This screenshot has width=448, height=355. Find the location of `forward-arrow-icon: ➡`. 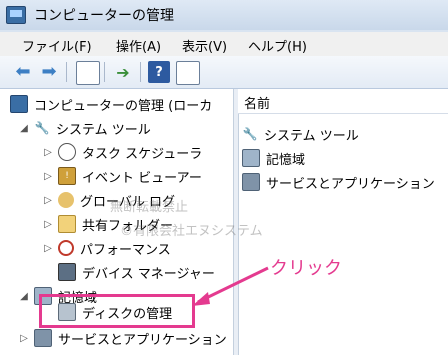

forward-arrow-icon: ➡ is located at coordinates (49, 72).